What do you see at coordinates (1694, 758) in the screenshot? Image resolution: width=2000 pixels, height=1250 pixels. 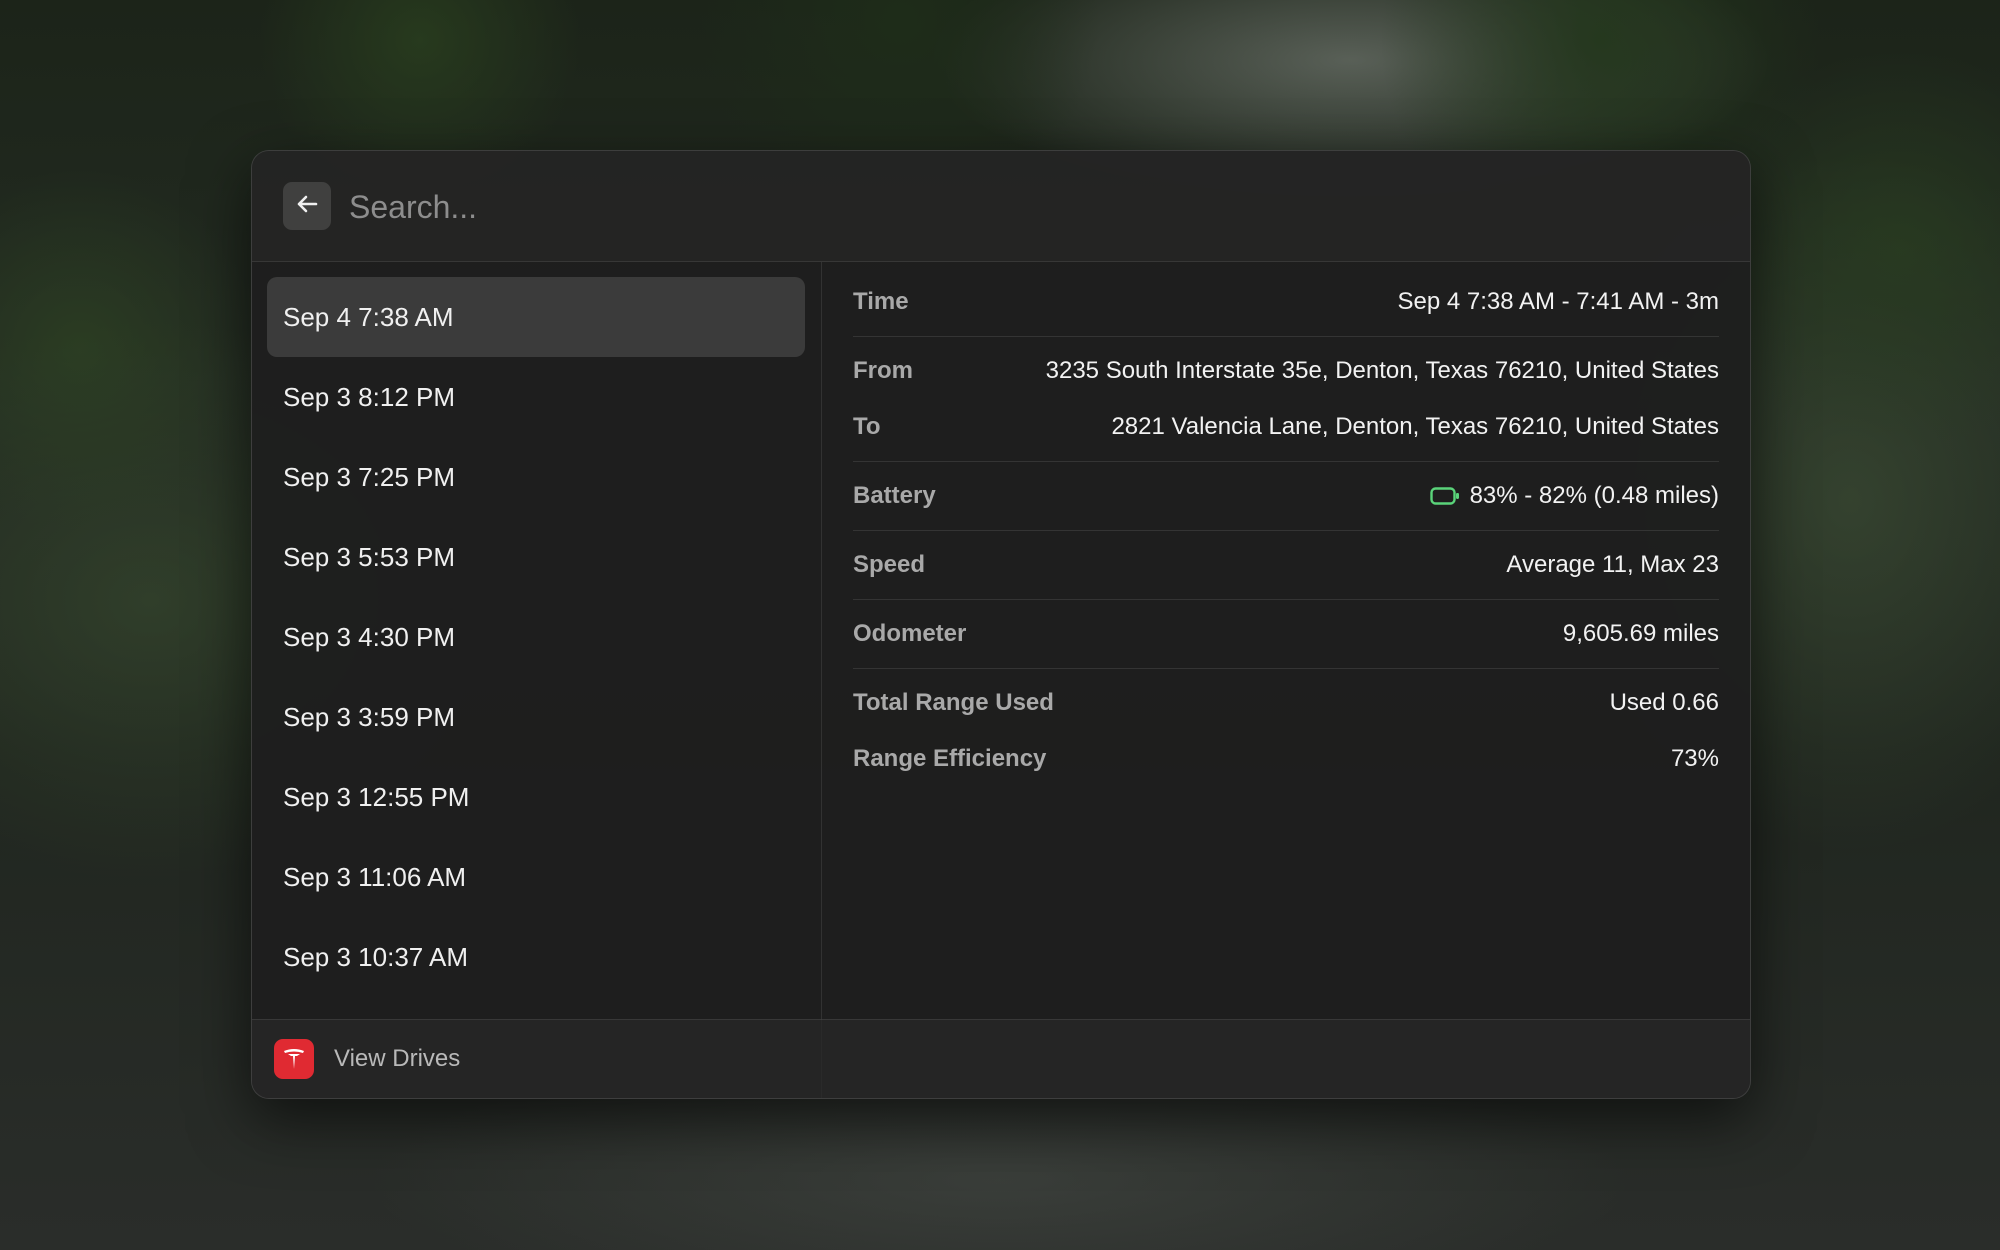 I see `range-efficiency-value: 73%` at bounding box center [1694, 758].